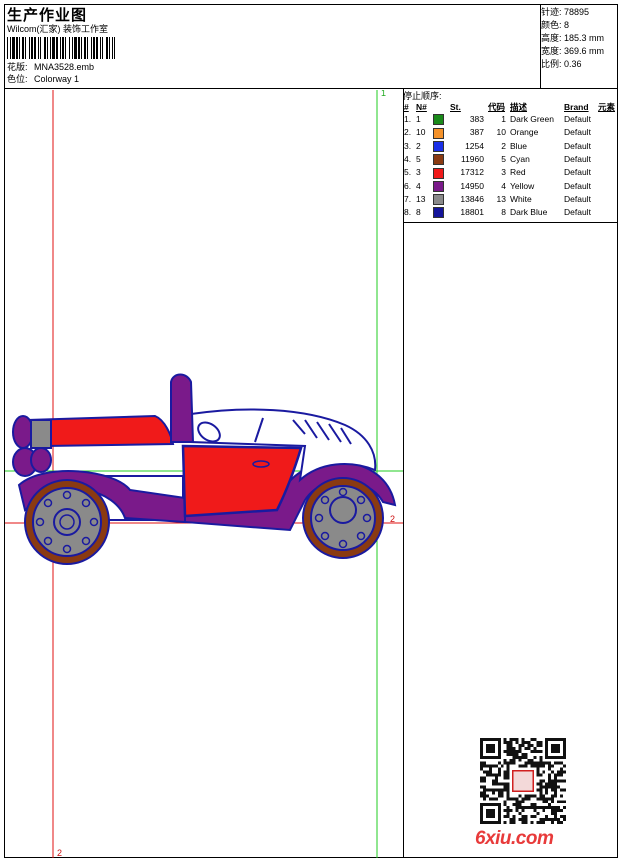 The image size is (620, 860). I want to click on cell-needle: 8, so click(431, 212).